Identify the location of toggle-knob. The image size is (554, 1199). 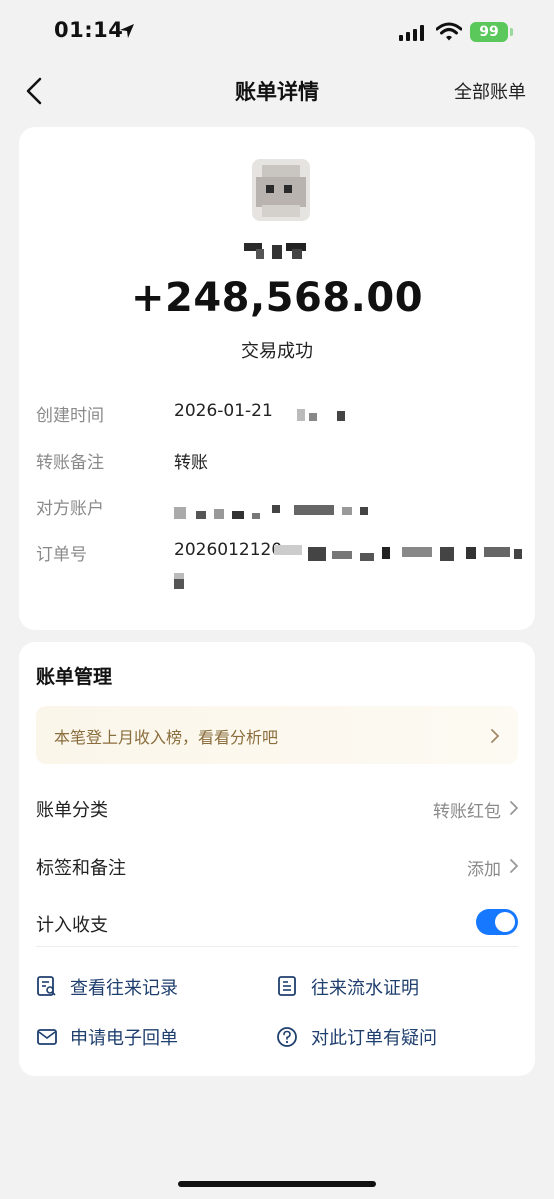
(505, 922).